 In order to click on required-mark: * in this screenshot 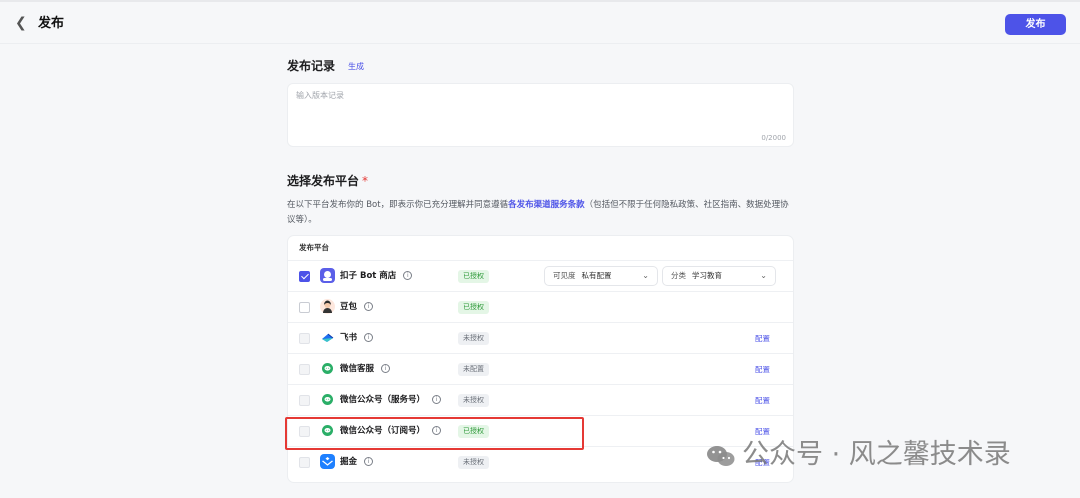, I will do `click(365, 181)`.